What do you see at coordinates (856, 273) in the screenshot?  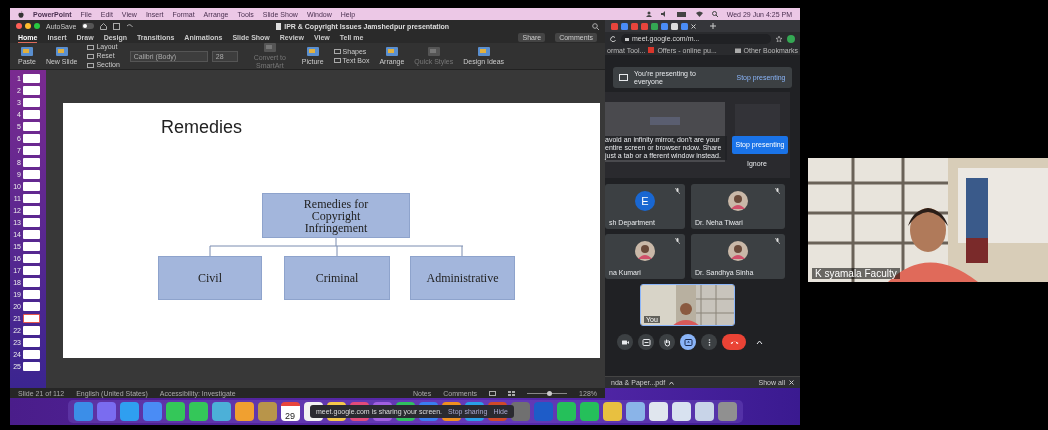 I see `participant-name: K syamala Faculty` at bounding box center [856, 273].